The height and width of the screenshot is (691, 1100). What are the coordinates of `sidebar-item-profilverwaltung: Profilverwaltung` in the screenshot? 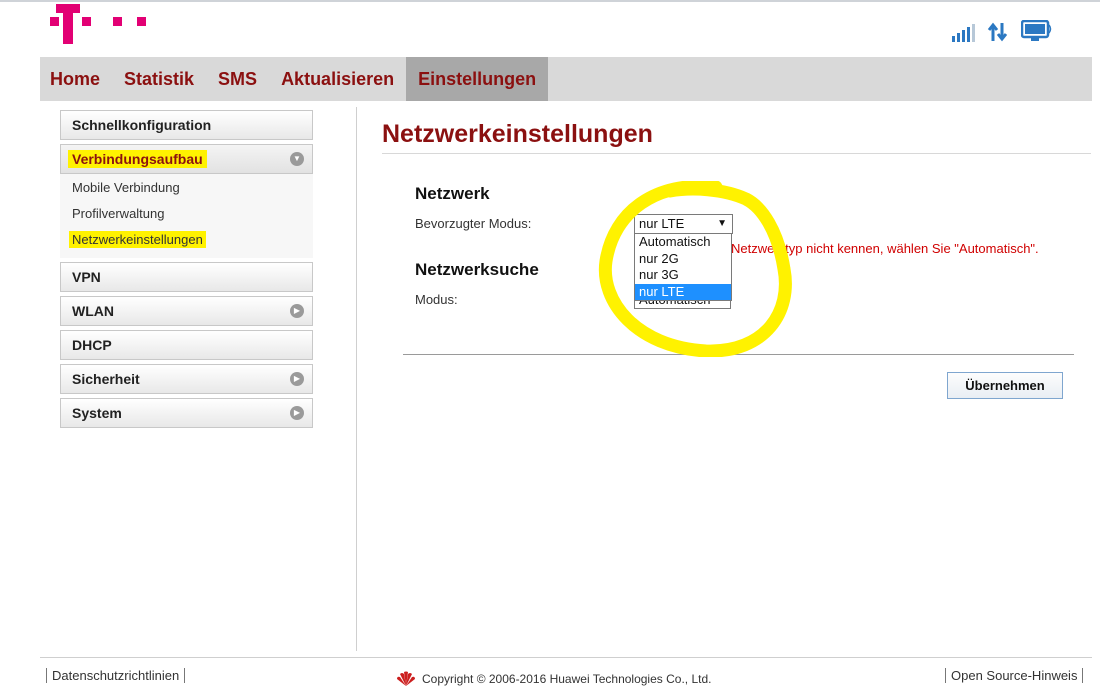 It's located at (186, 215).